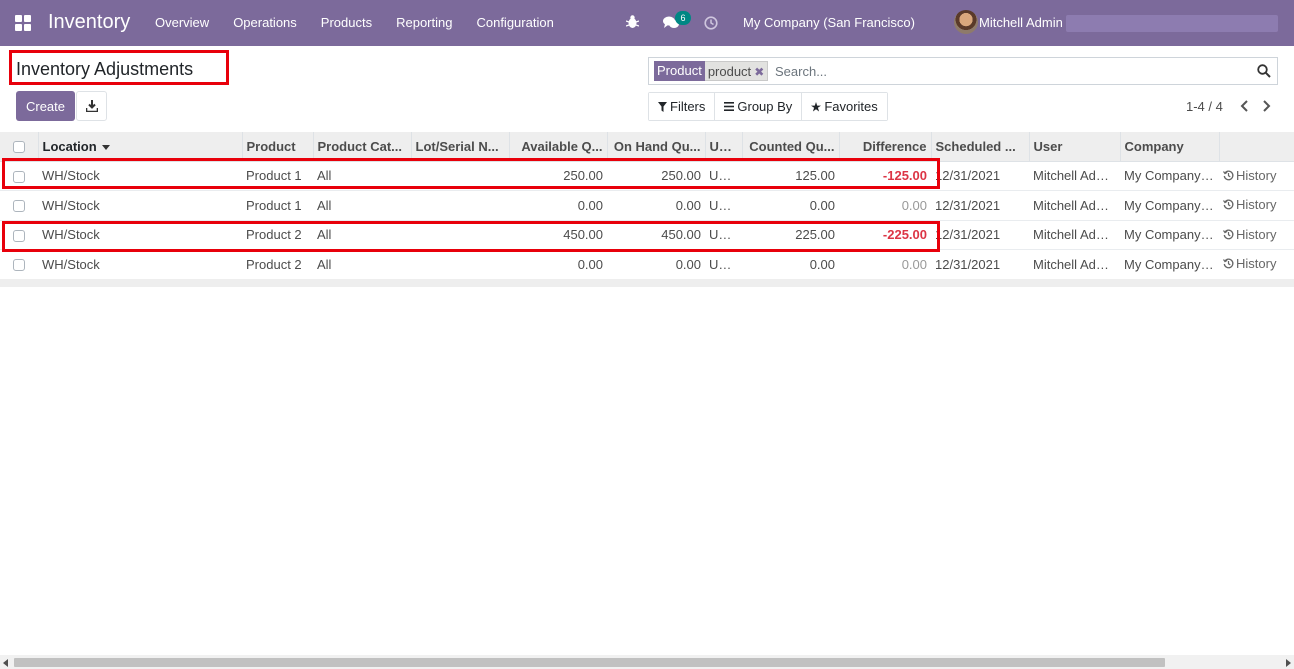 The width and height of the screenshot is (1294, 669). Describe the element at coordinates (1266, 106) in the screenshot. I see `chevron-right-icon` at that location.